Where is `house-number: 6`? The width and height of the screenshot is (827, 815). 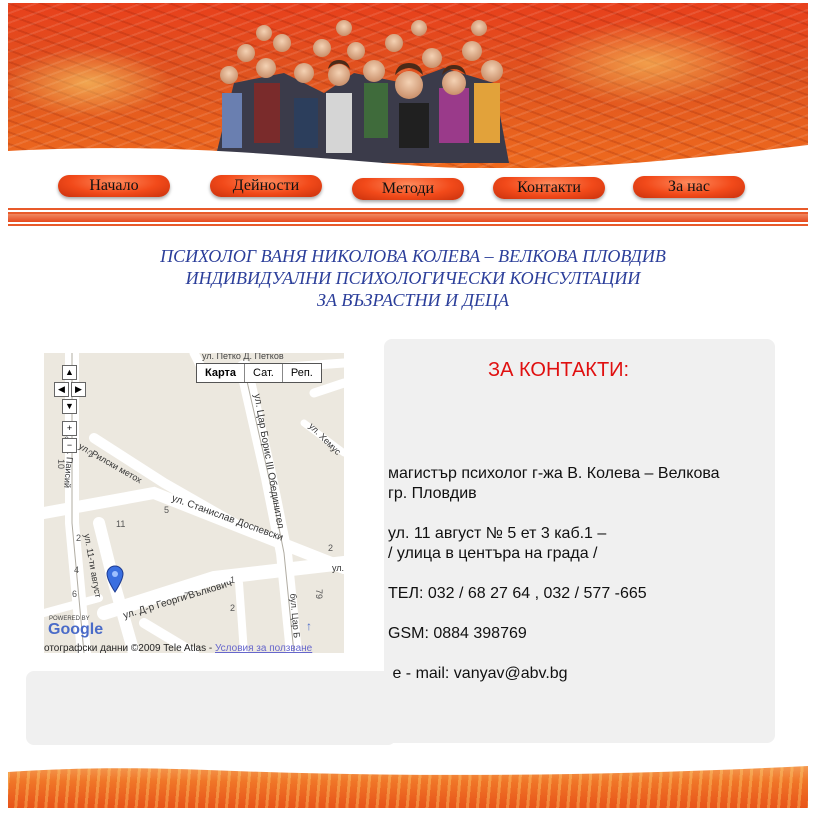 house-number: 6 is located at coordinates (75, 594).